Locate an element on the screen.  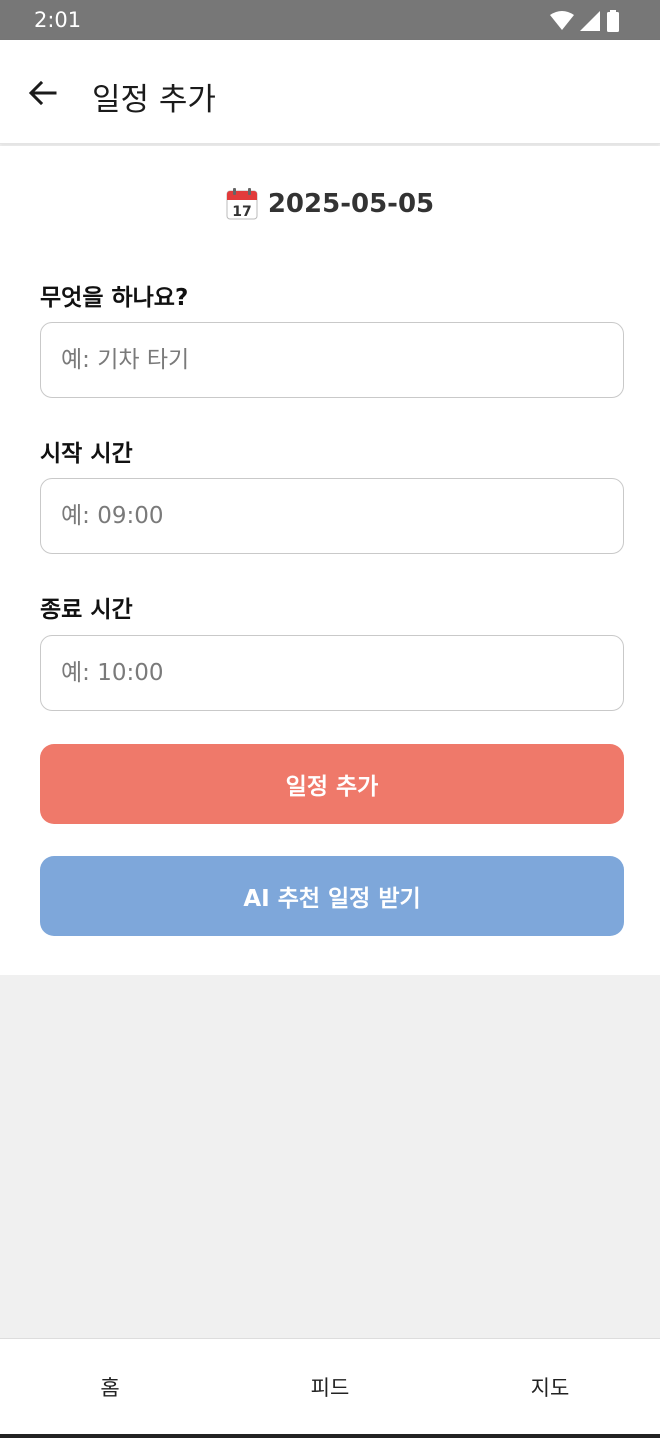
bottom-nav: 홈 피드 지도 is located at coordinates (330, 1386).